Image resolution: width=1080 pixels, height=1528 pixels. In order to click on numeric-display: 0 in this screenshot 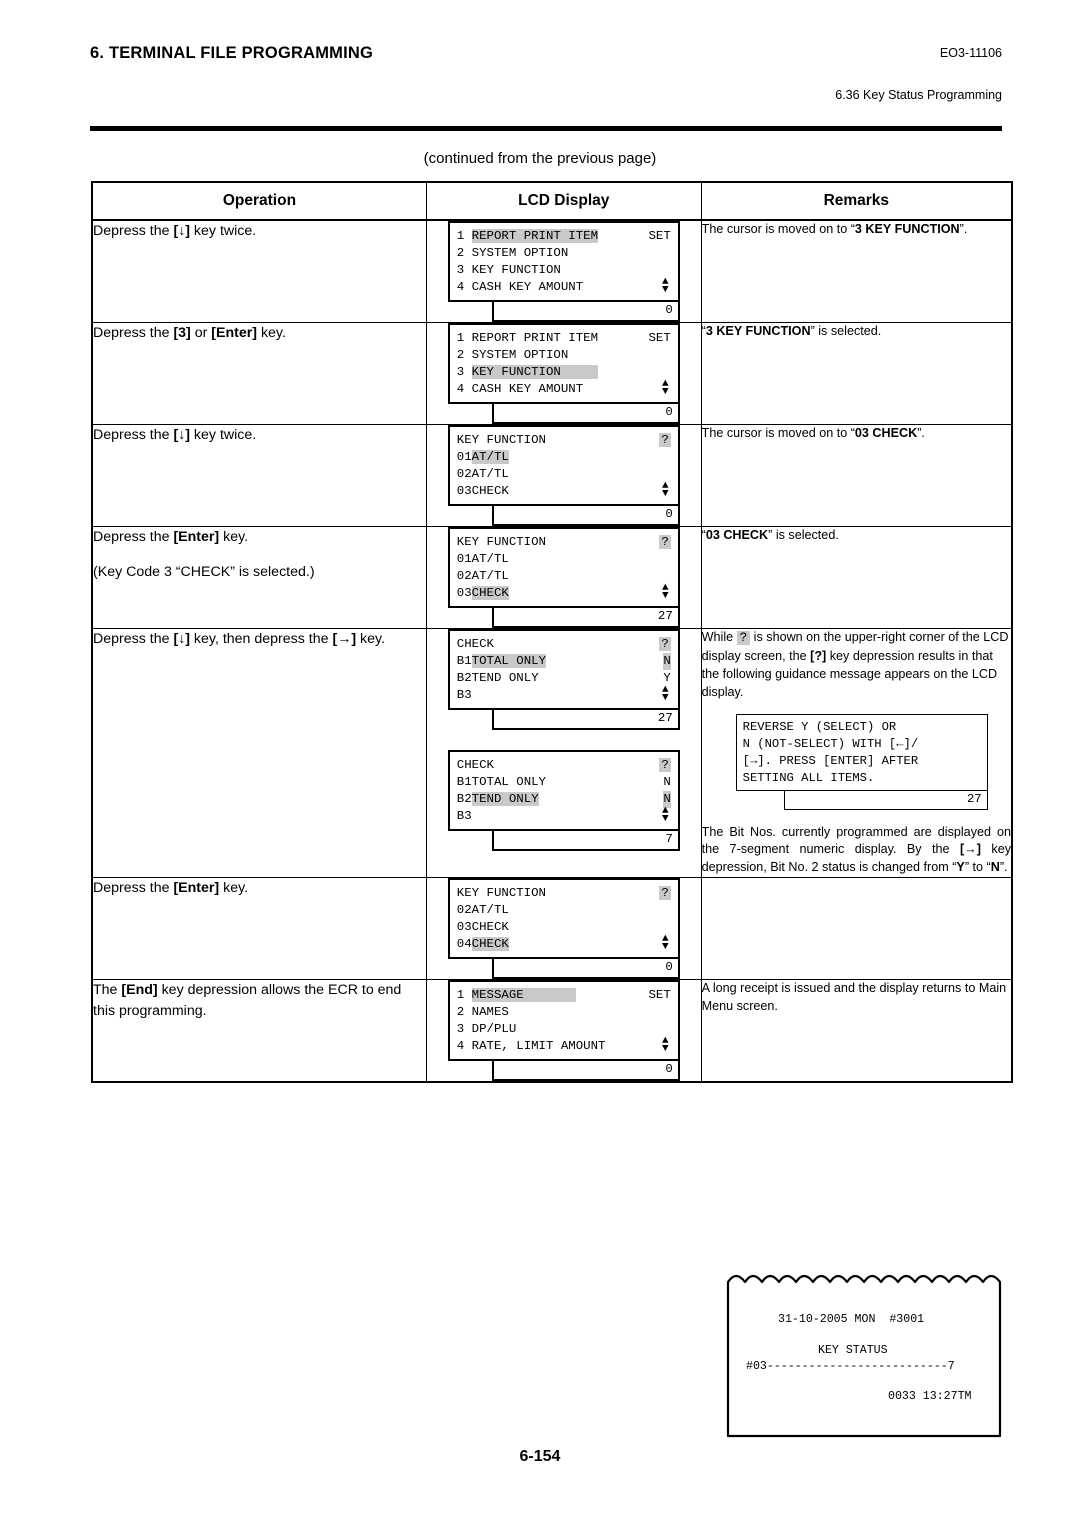, I will do `click(585, 1071)`.